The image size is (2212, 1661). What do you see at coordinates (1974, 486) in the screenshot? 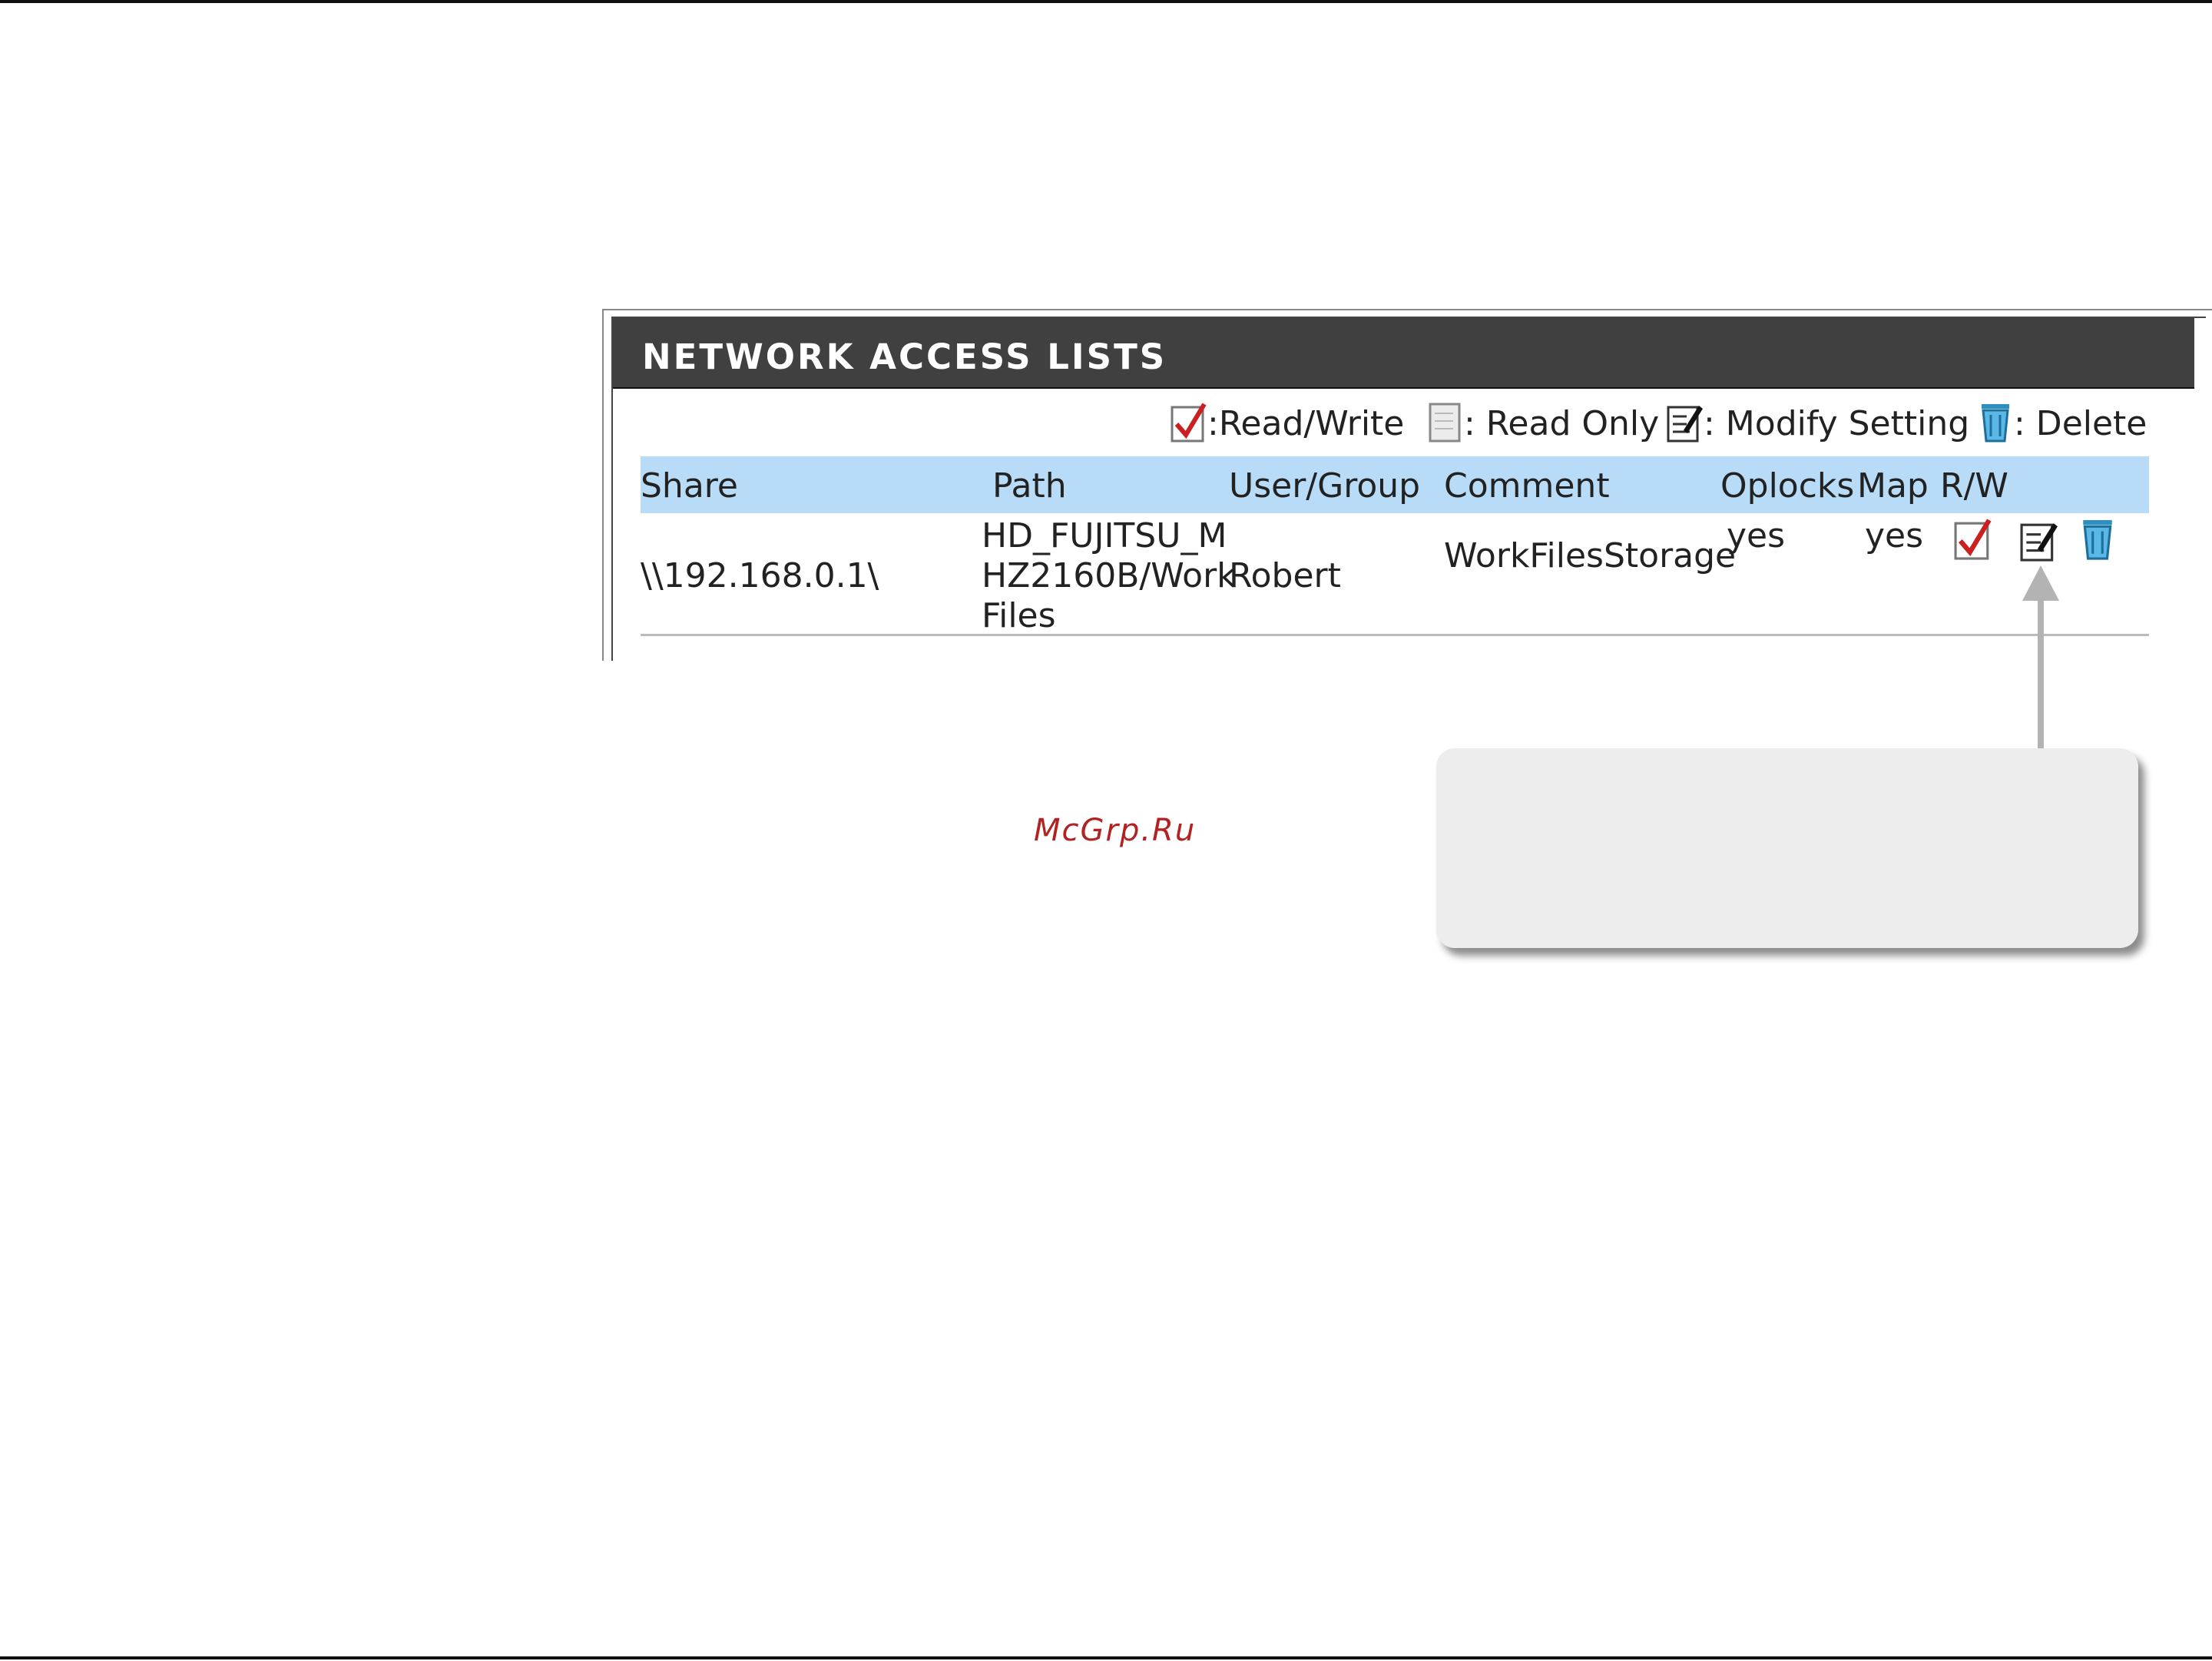
I see `column-rw: R/W` at bounding box center [1974, 486].